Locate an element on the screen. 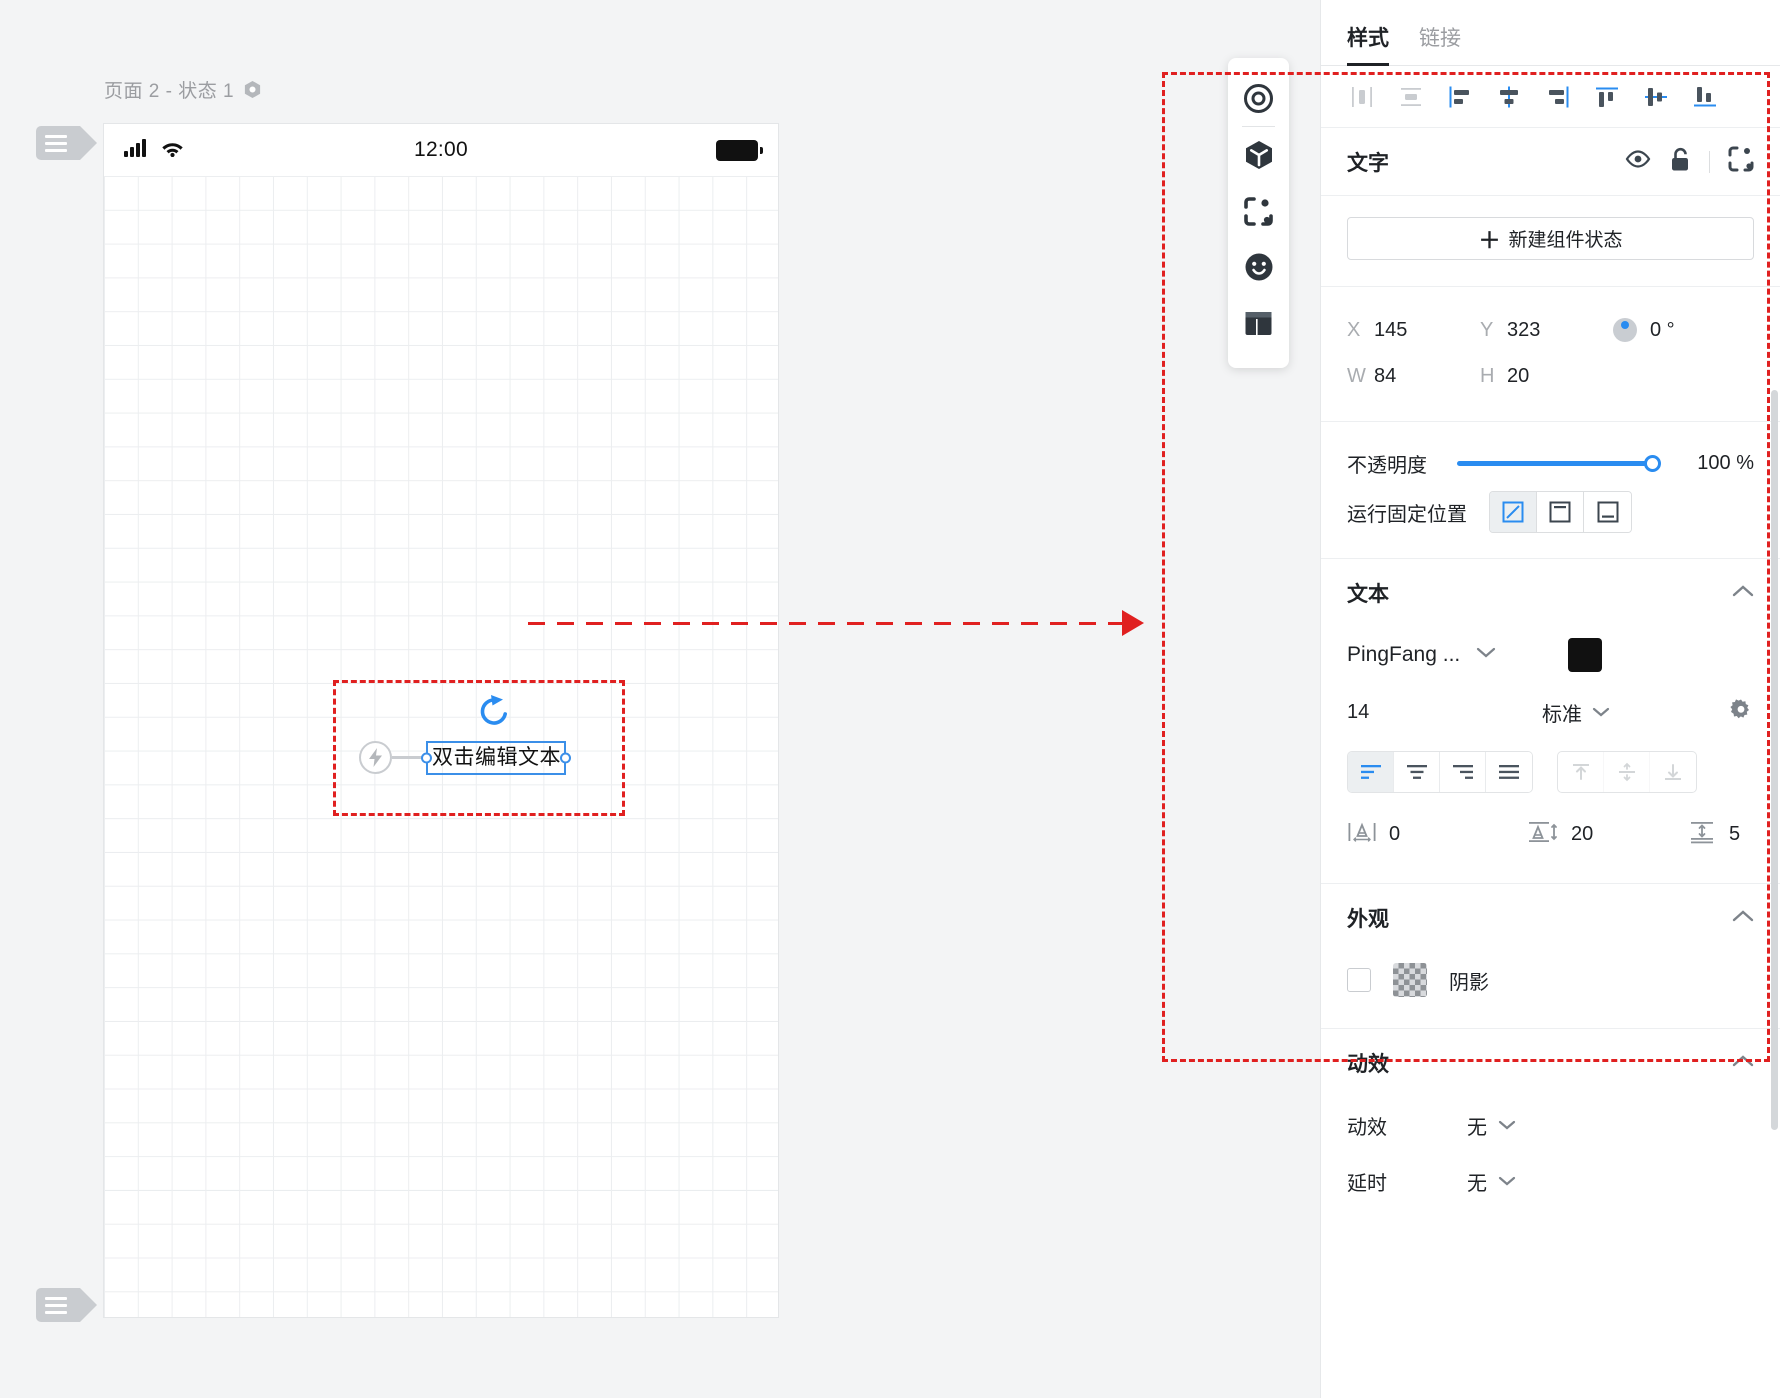  fixed-top-icon is located at coordinates (1560, 512).